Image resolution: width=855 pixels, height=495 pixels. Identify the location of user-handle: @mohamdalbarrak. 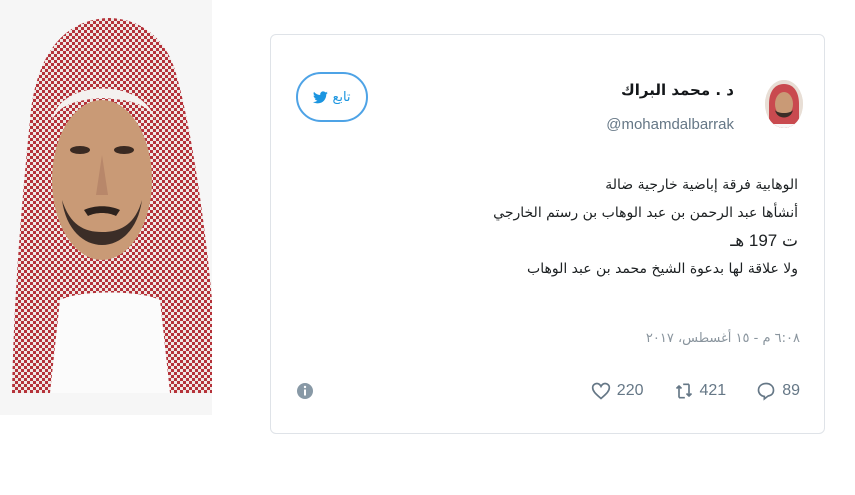
(670, 124).